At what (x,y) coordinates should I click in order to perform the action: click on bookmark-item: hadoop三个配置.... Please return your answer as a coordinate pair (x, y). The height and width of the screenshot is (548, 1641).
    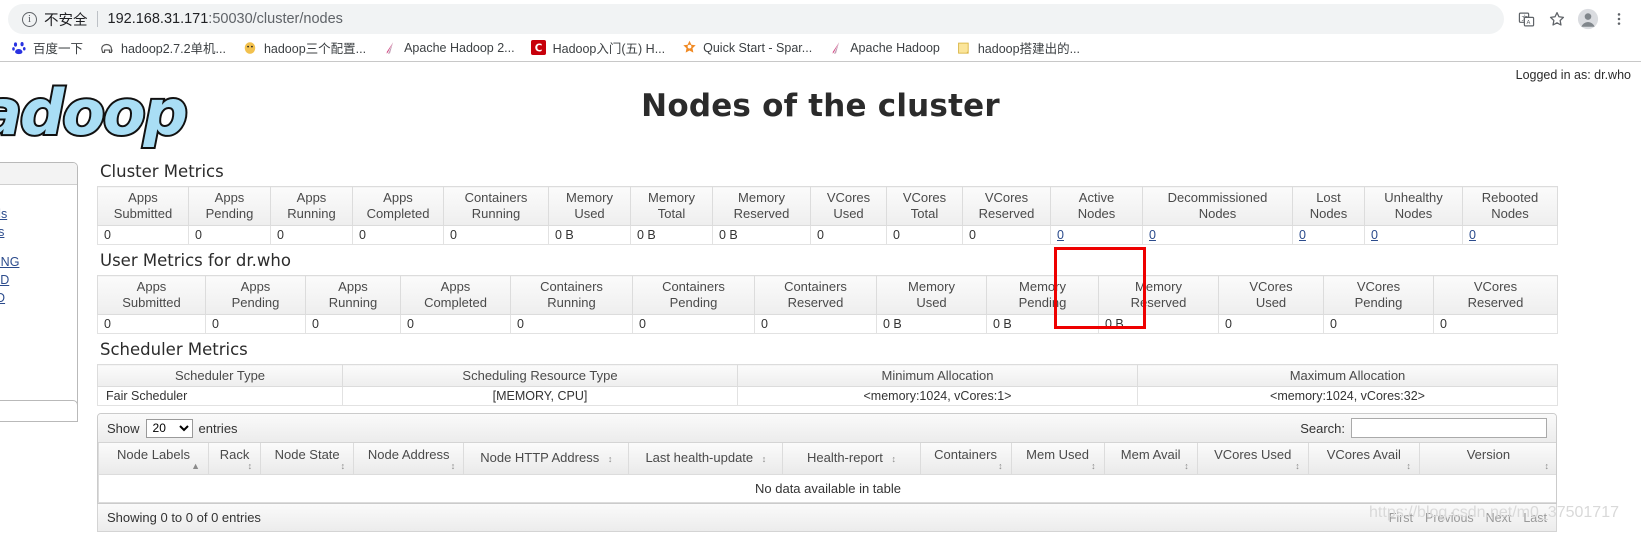
    Looking at the image, I should click on (304, 47).